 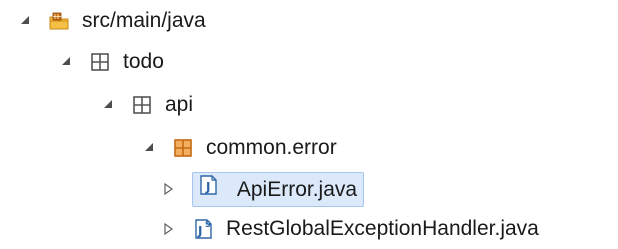 I want to click on selected-tree-node: J ApiError.java, so click(x=278, y=189).